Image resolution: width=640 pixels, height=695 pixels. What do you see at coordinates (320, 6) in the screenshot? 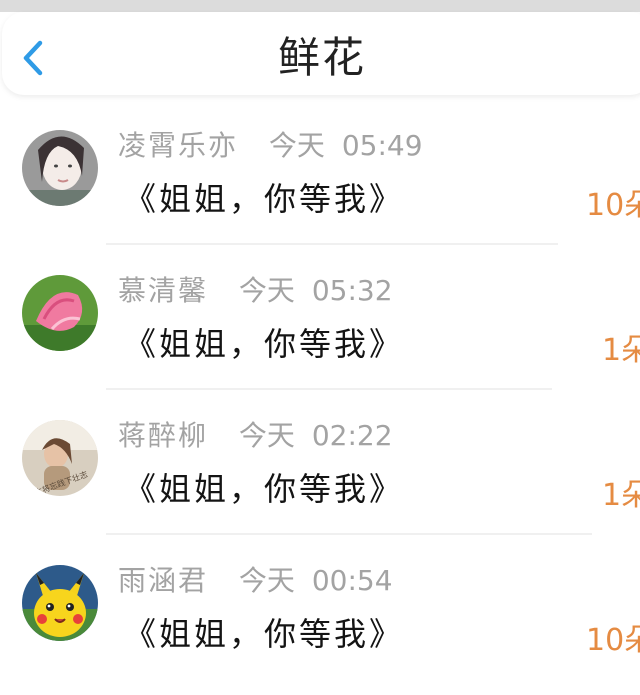
I see `status-strip` at bounding box center [320, 6].